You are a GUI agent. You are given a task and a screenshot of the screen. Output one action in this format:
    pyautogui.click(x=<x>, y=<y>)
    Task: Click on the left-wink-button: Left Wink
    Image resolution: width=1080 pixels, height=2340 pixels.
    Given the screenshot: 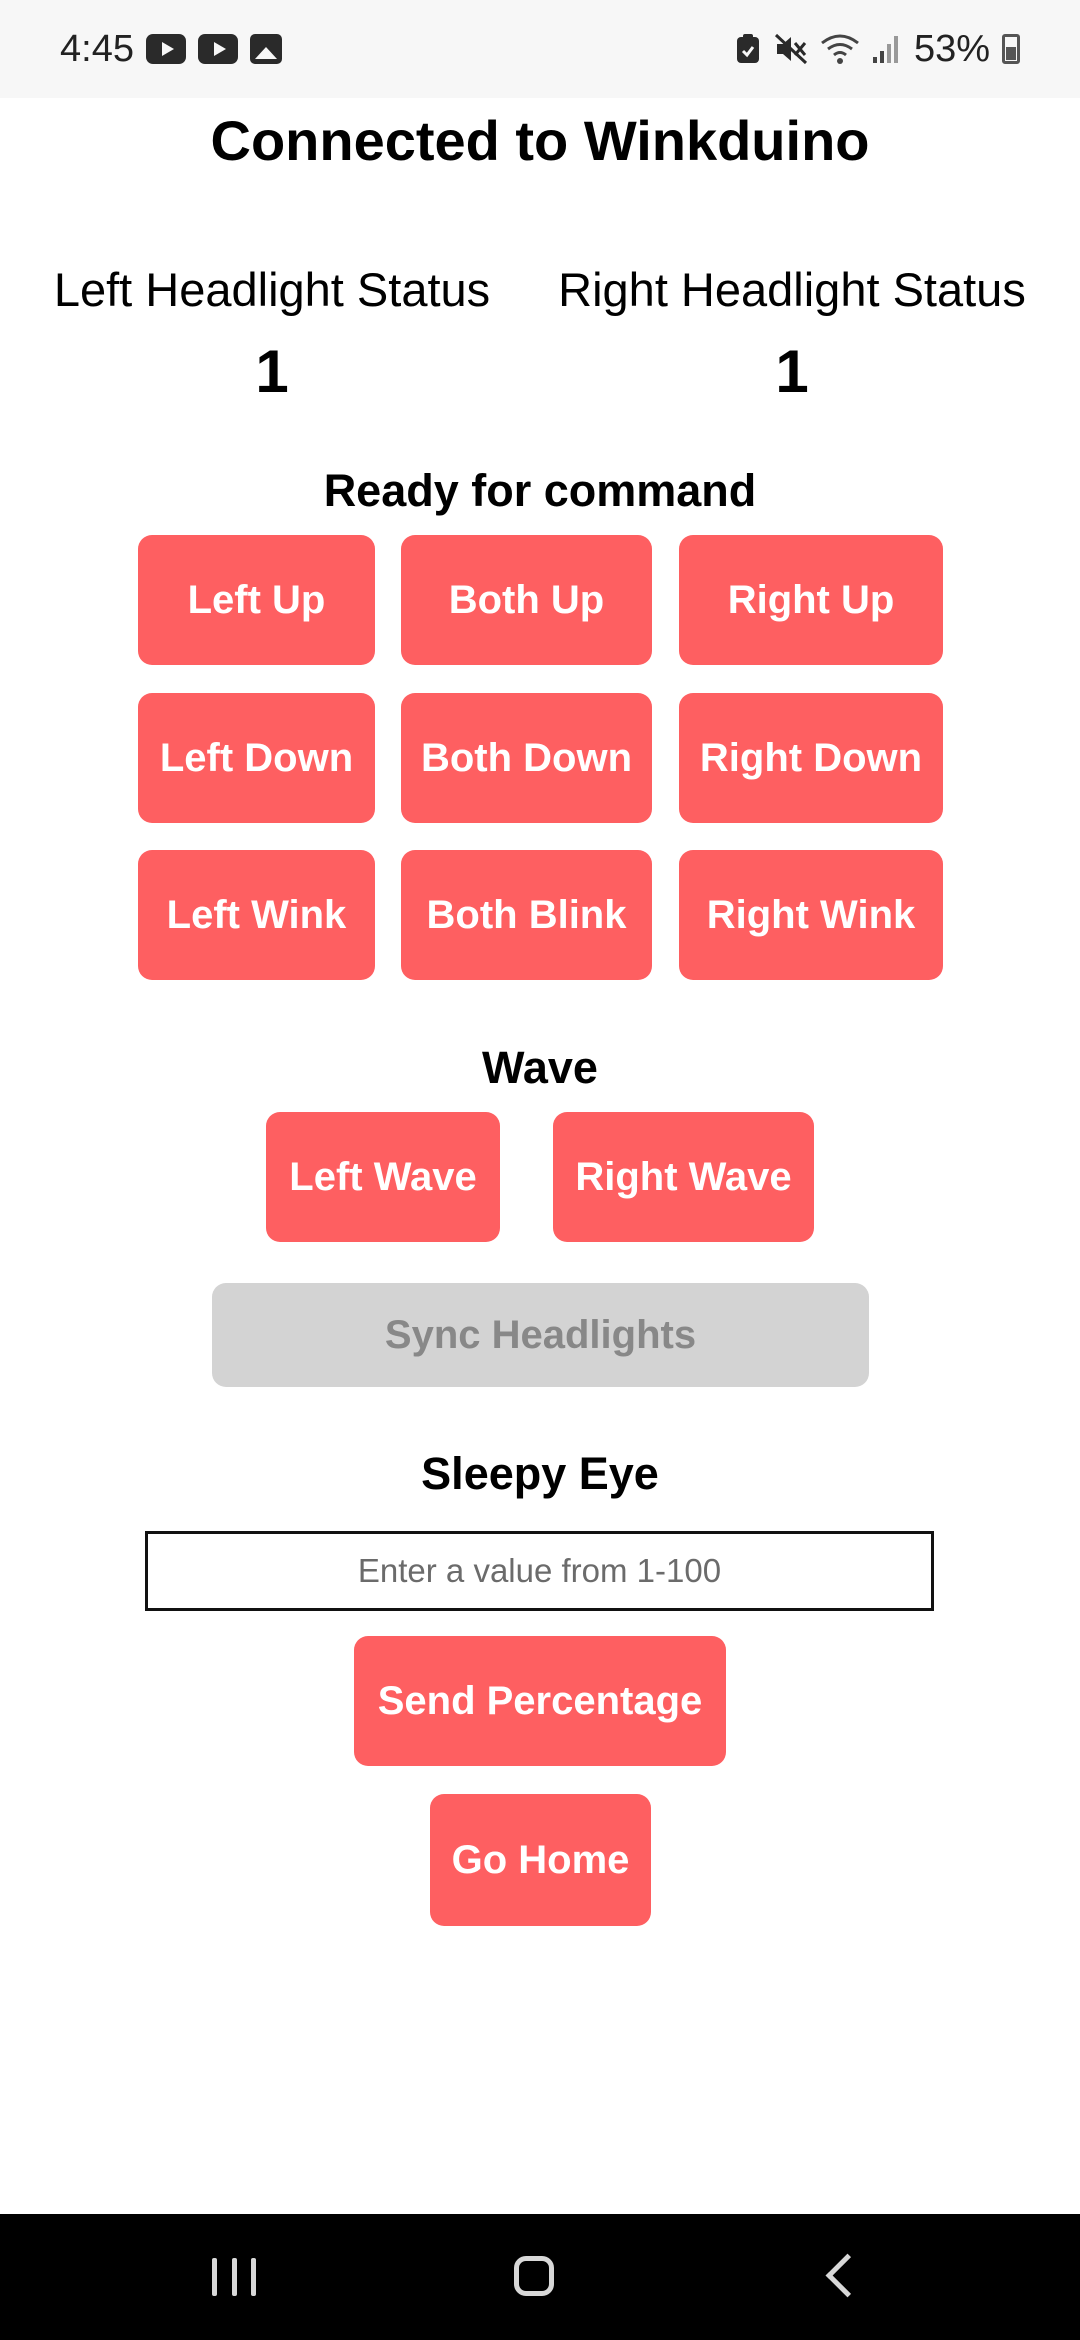 What is the action you would take?
    pyautogui.click(x=256, y=915)
    